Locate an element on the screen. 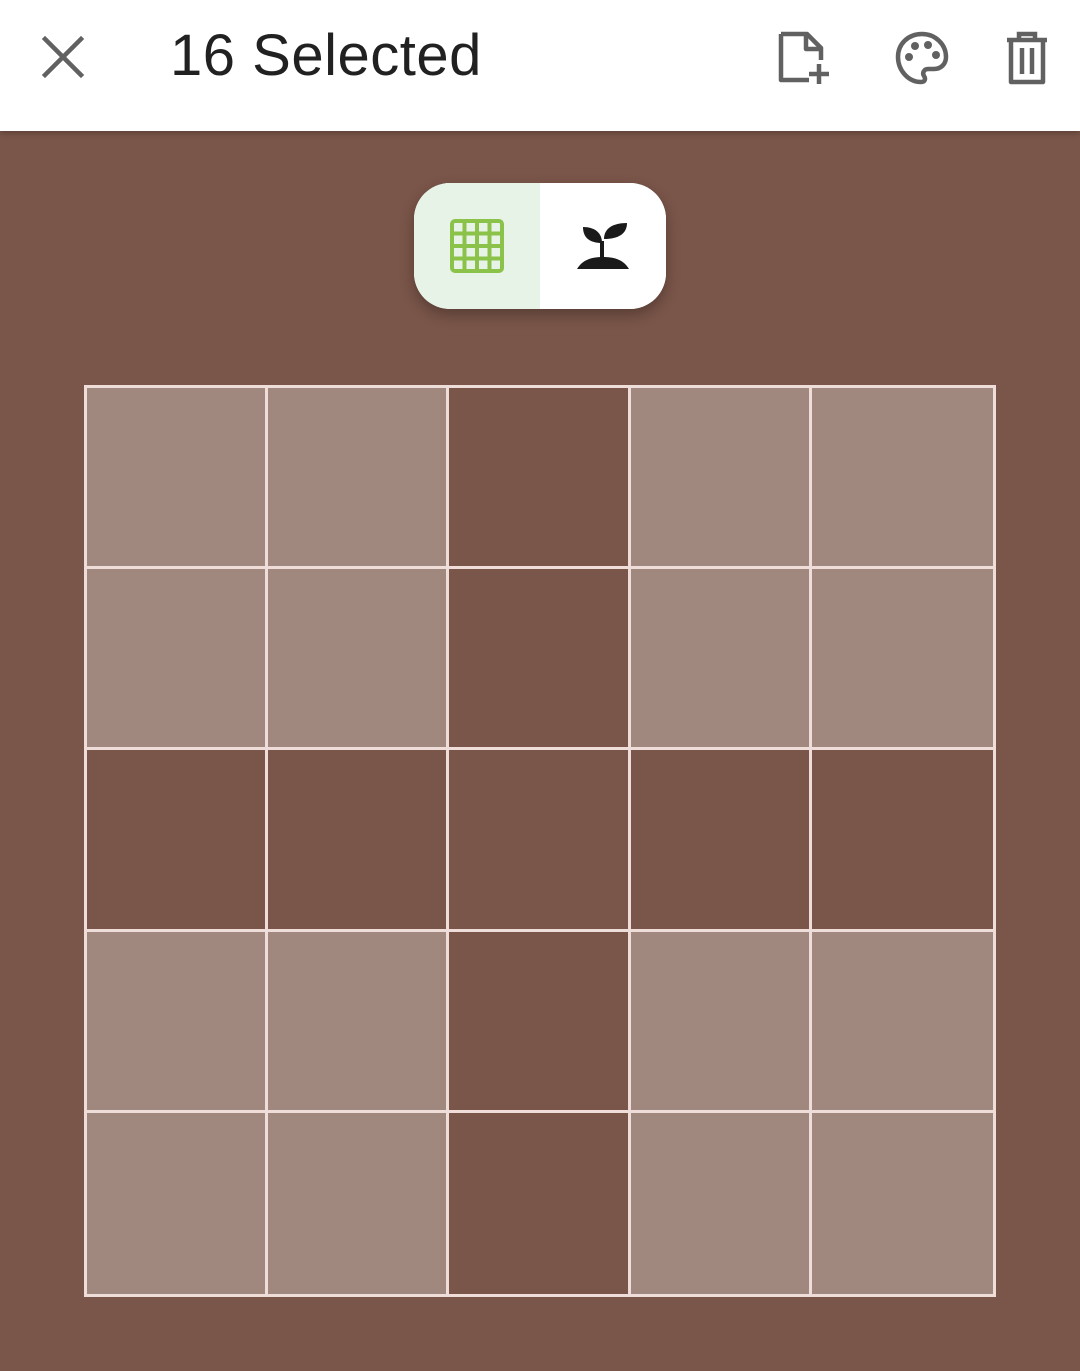 This screenshot has width=1080, height=1371. close-selection-button is located at coordinates (63, 57).